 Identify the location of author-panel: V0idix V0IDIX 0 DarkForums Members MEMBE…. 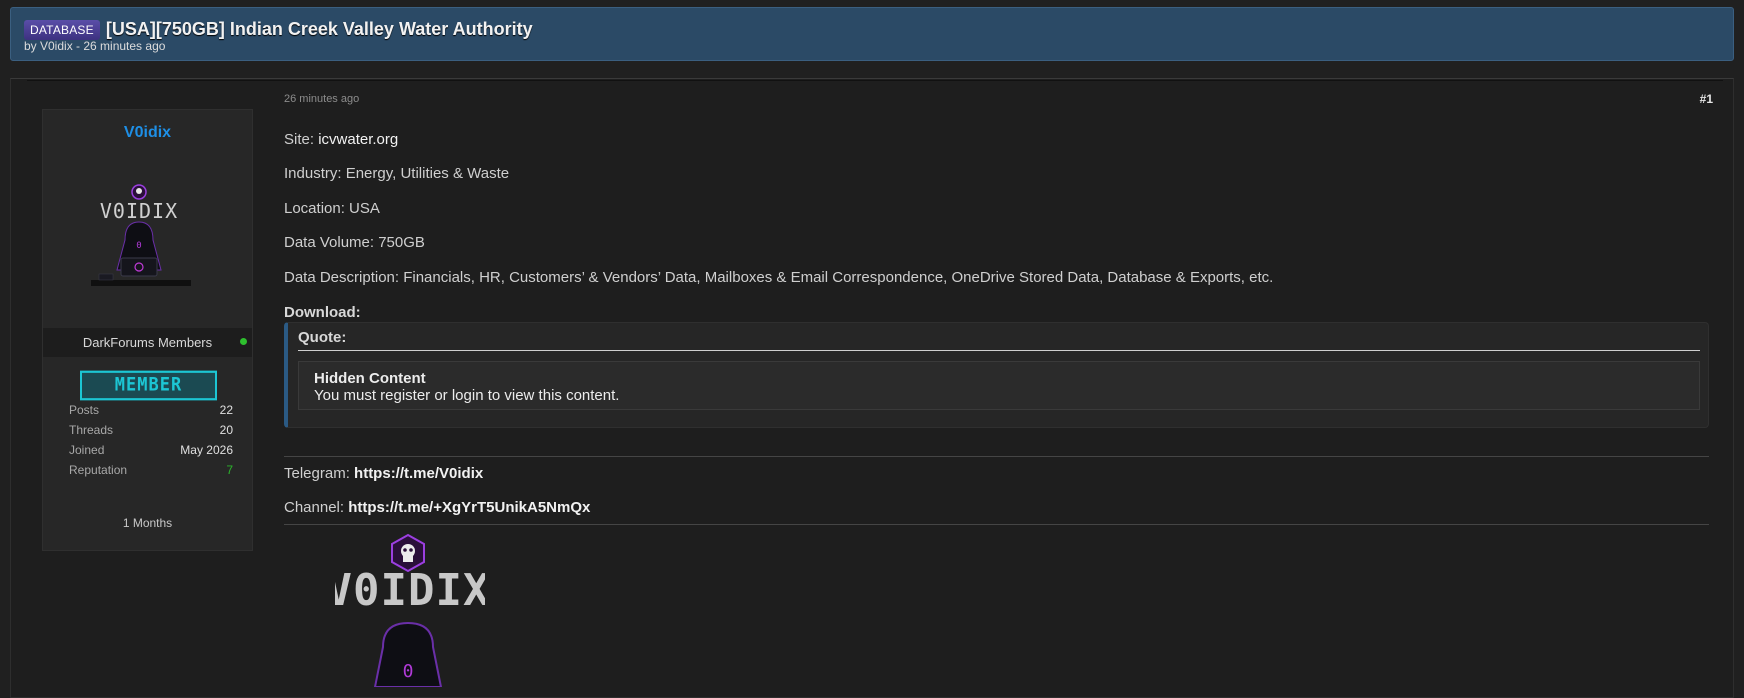
(147, 330).